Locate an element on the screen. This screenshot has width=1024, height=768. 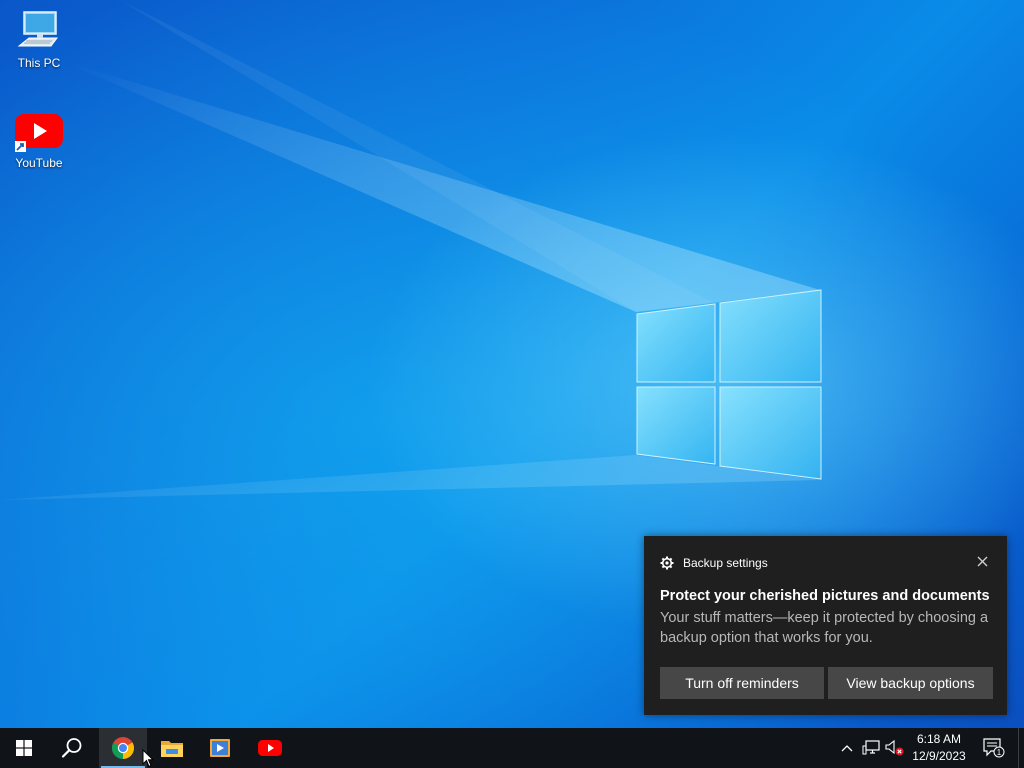
network-tray-button is located at coordinates (871, 748).